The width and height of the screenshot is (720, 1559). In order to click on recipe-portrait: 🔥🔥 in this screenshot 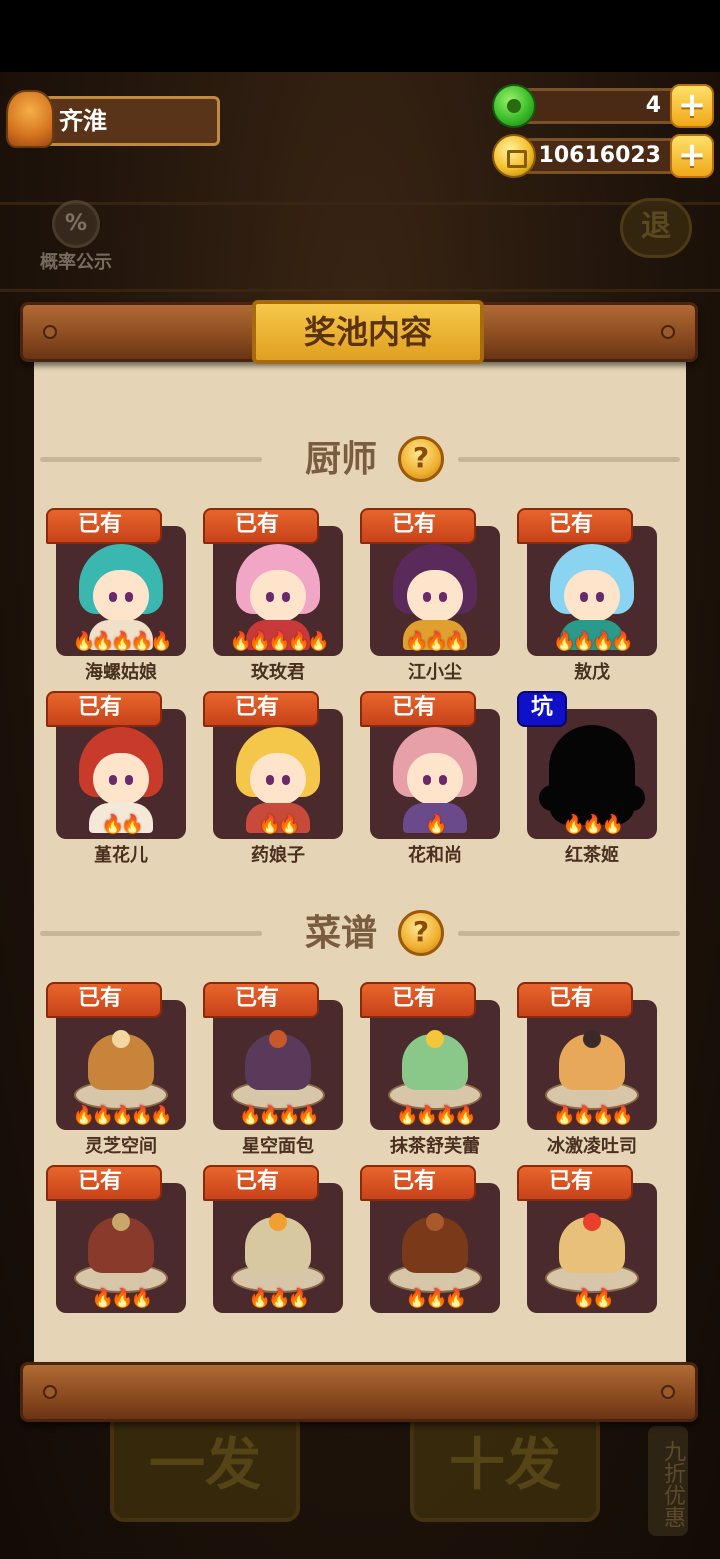, I will do `click(592, 1248)`.